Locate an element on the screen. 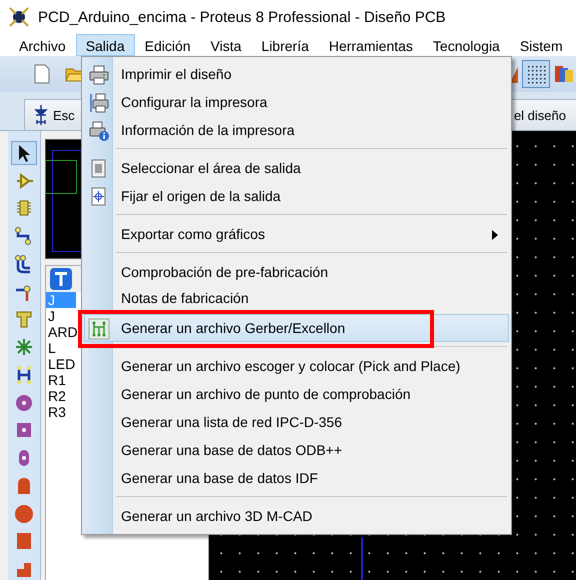  menu-entry: Generar un archivo 3D M-CAD is located at coordinates (296, 516).